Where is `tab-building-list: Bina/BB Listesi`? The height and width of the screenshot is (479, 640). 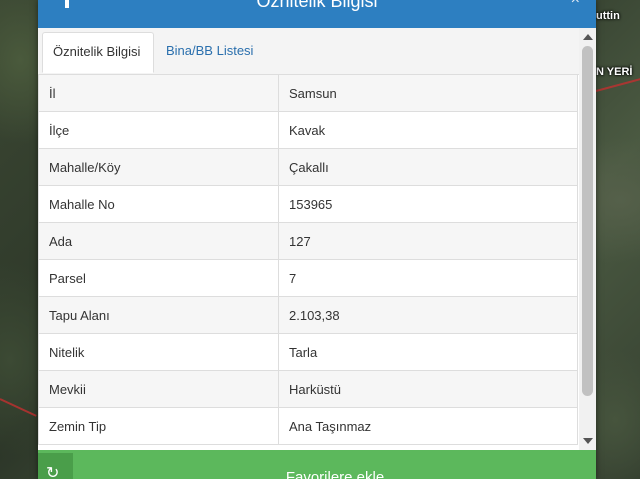 tab-building-list: Bina/BB Listesi is located at coordinates (209, 52).